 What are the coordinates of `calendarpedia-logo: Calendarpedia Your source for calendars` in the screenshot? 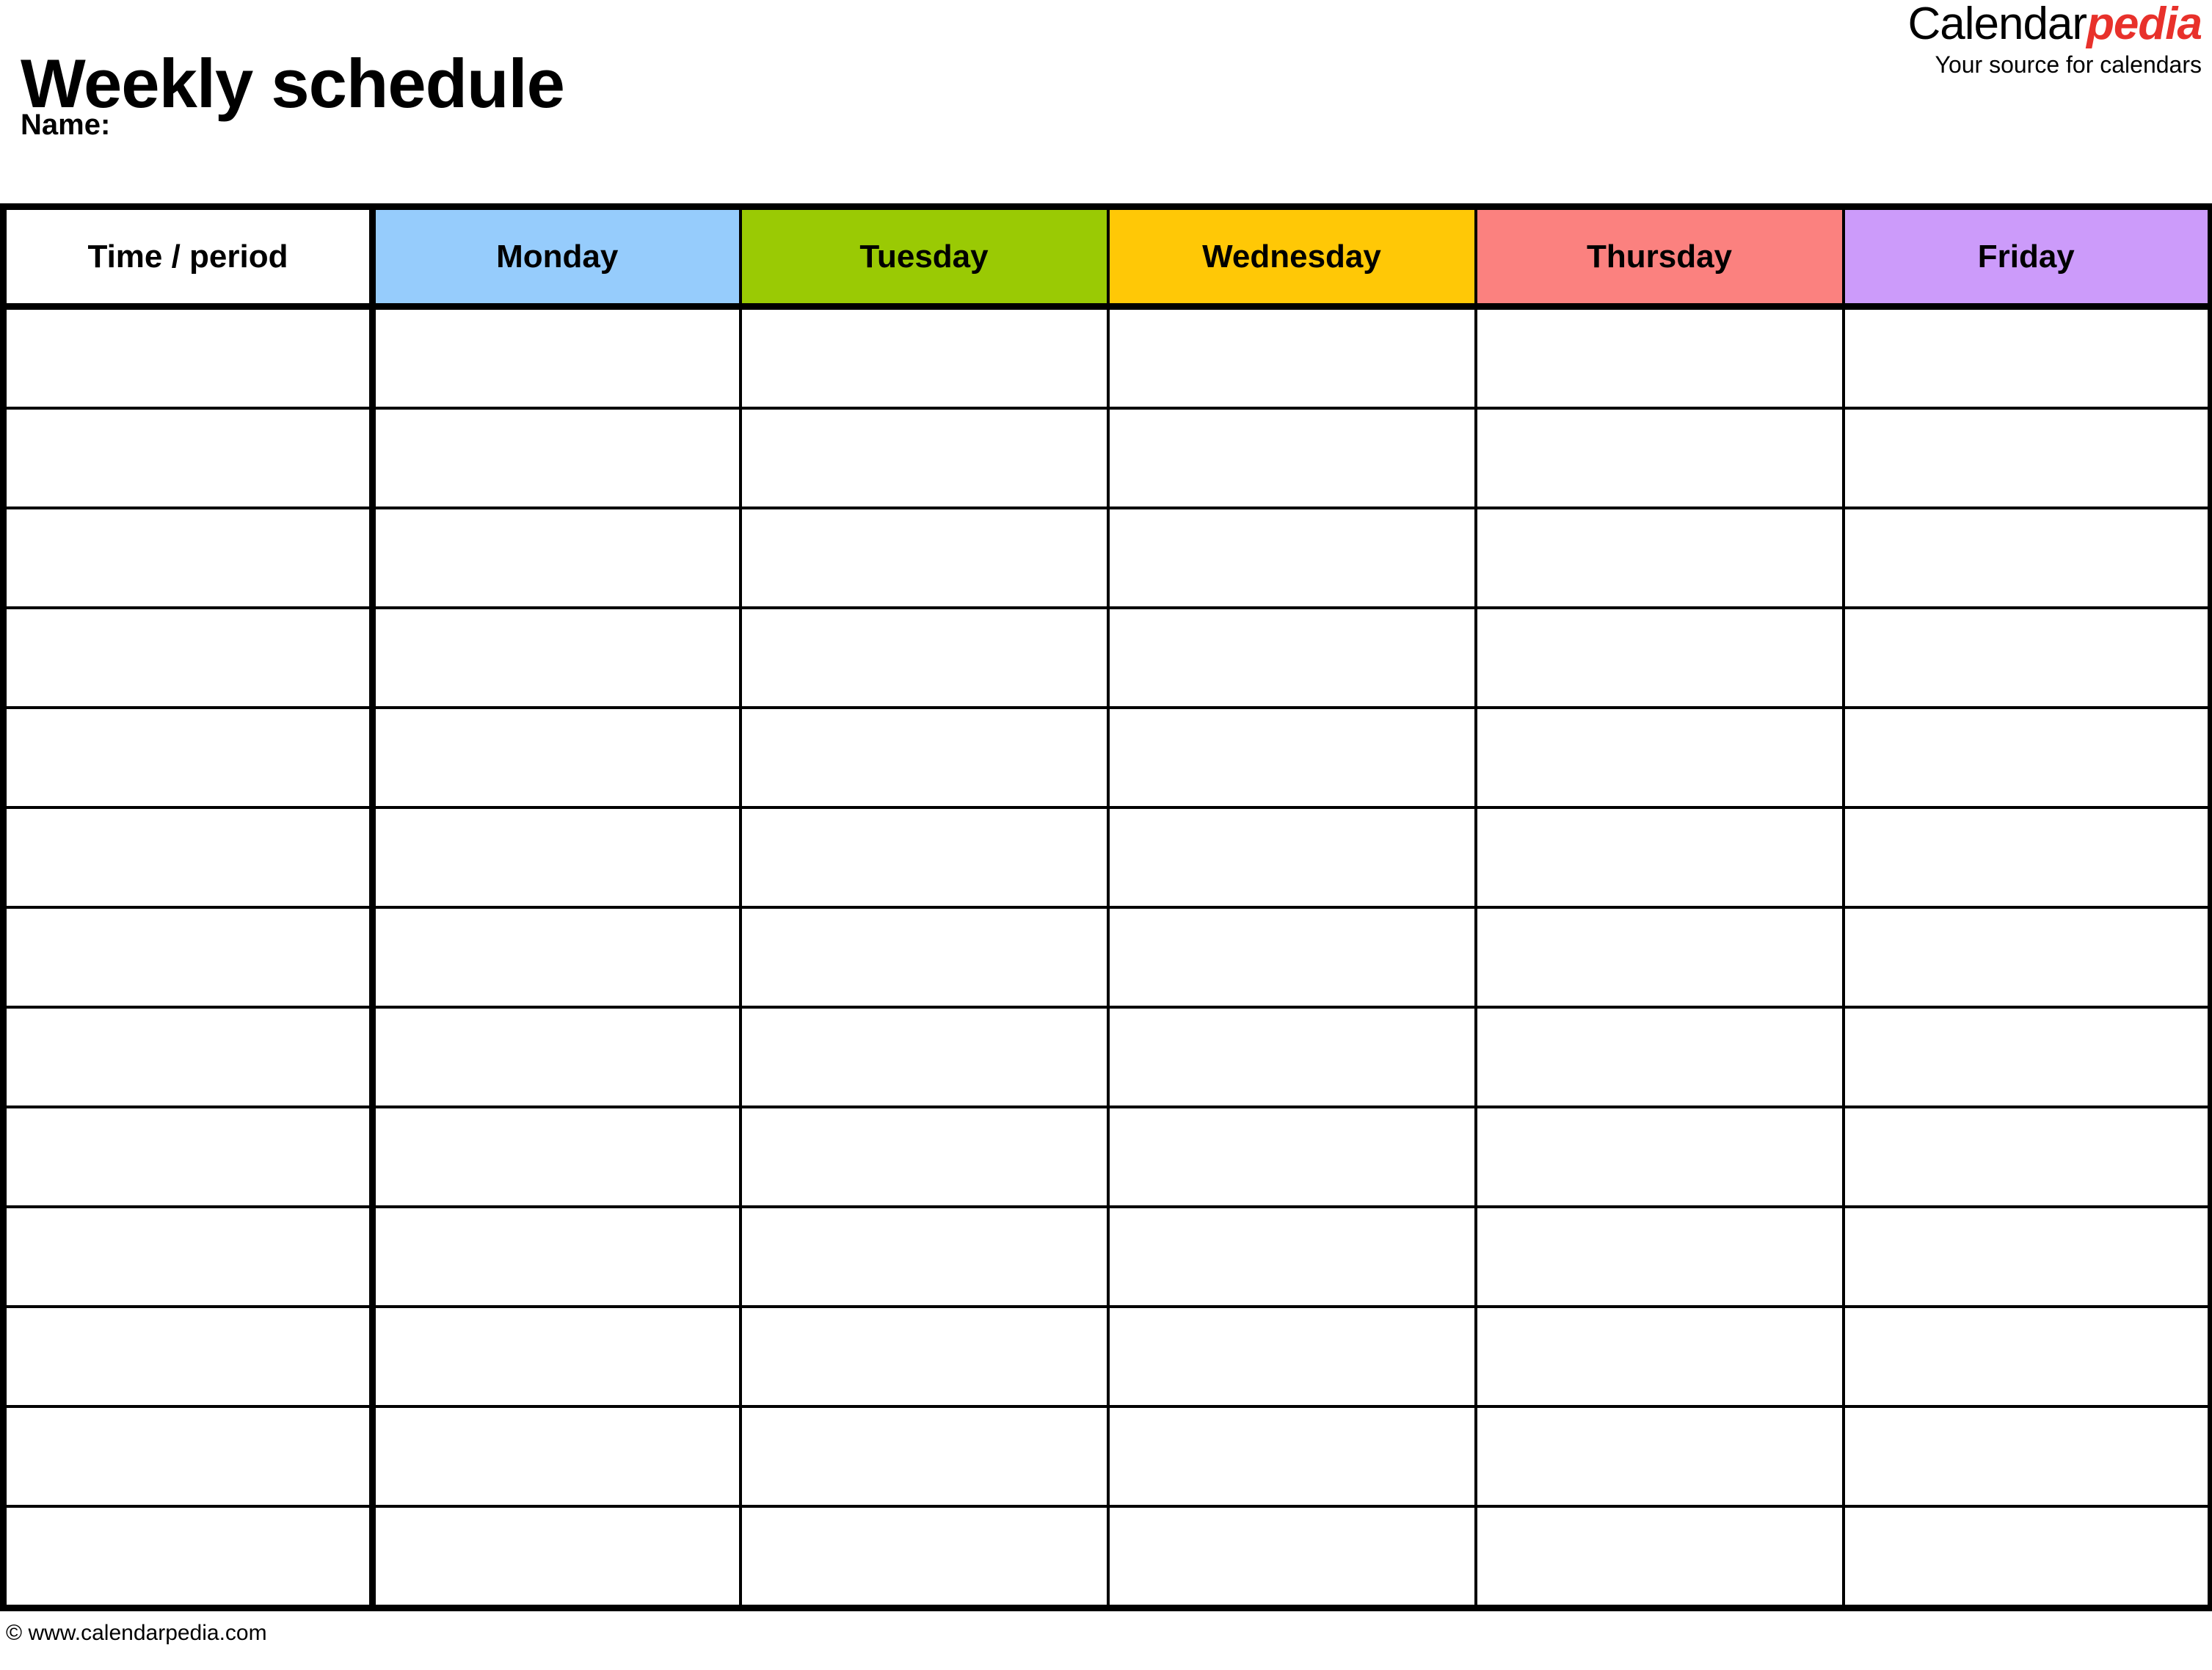 It's located at (2054, 38).